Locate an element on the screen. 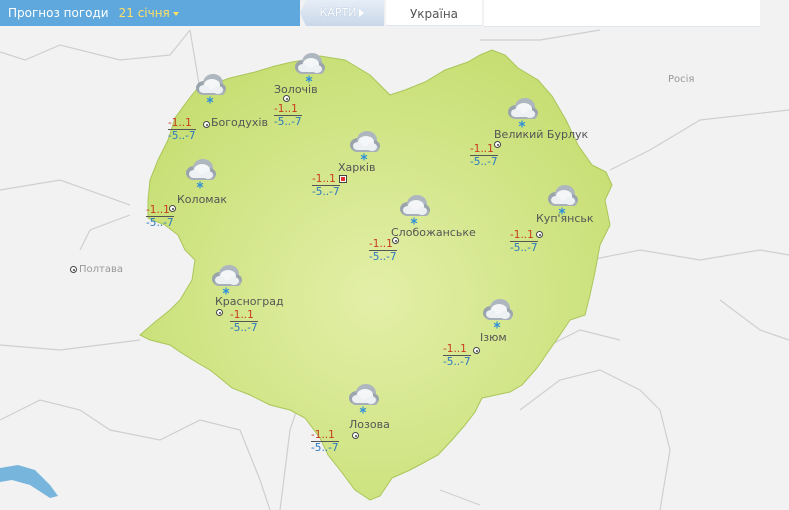 Image resolution: width=789 pixels, height=510 pixels. chevron-down-icon is located at coordinates (175, 13).